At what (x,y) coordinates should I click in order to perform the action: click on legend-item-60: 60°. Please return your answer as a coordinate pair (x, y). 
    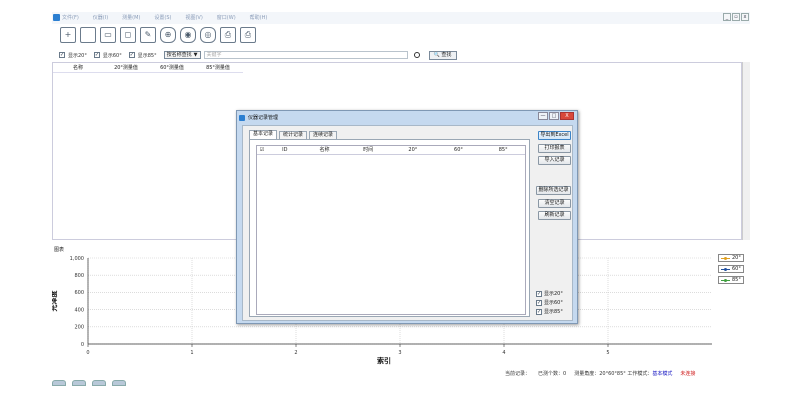
    Looking at the image, I should click on (731, 269).